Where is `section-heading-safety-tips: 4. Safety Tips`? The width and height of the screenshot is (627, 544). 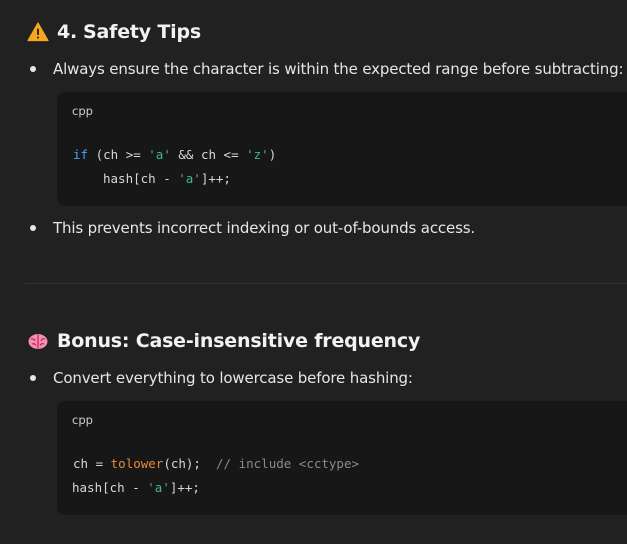 section-heading-safety-tips: 4. Safety Tips is located at coordinates (114, 32).